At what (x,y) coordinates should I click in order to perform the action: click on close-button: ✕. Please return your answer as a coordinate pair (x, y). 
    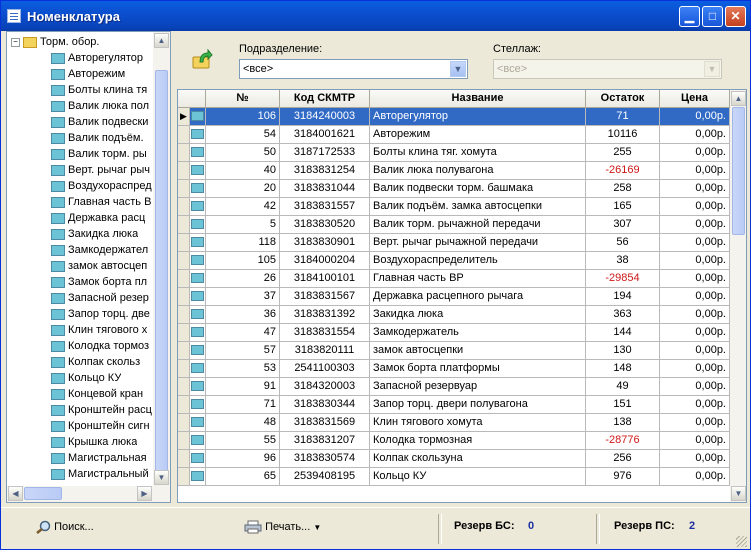
    Looking at the image, I should click on (735, 16).